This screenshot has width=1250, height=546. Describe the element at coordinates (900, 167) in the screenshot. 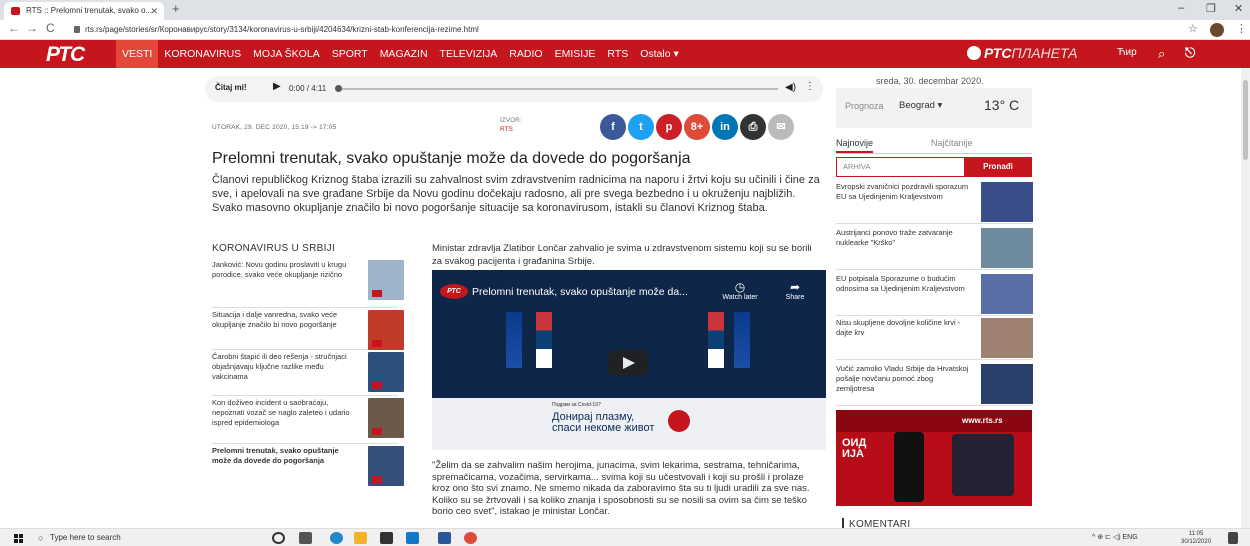

I see `archive-search-input: ARHIVA` at that location.